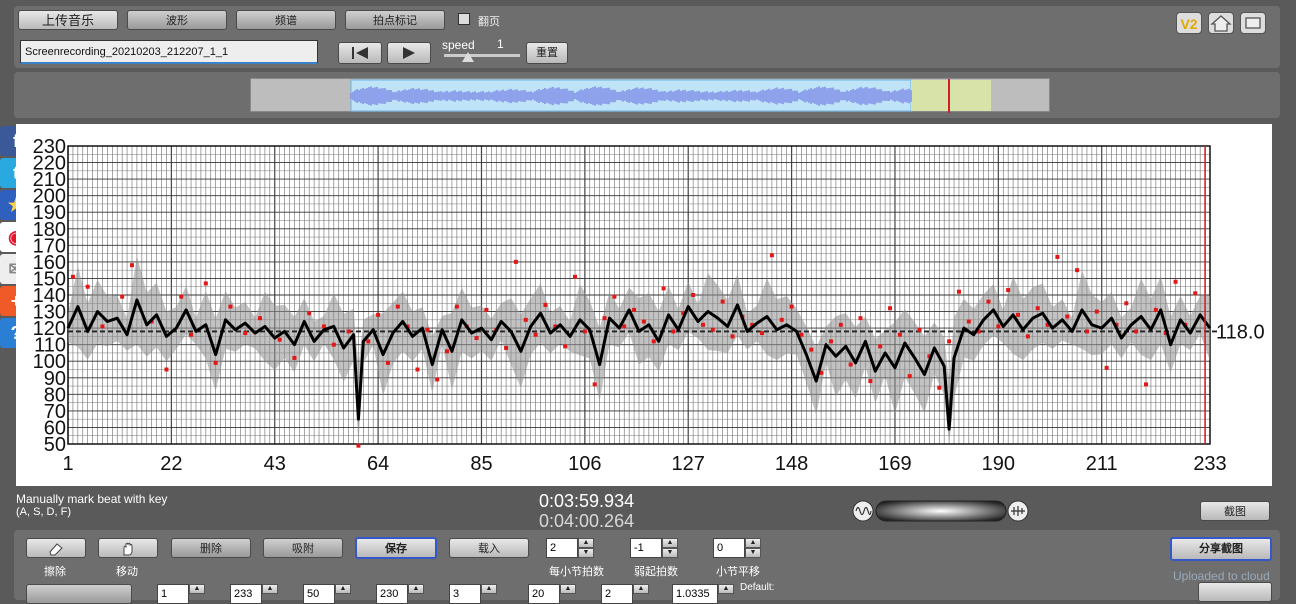 The width and height of the screenshot is (1296, 604). Describe the element at coordinates (286, 20) in the screenshot. I see `spectrum-button: 频谱` at that location.